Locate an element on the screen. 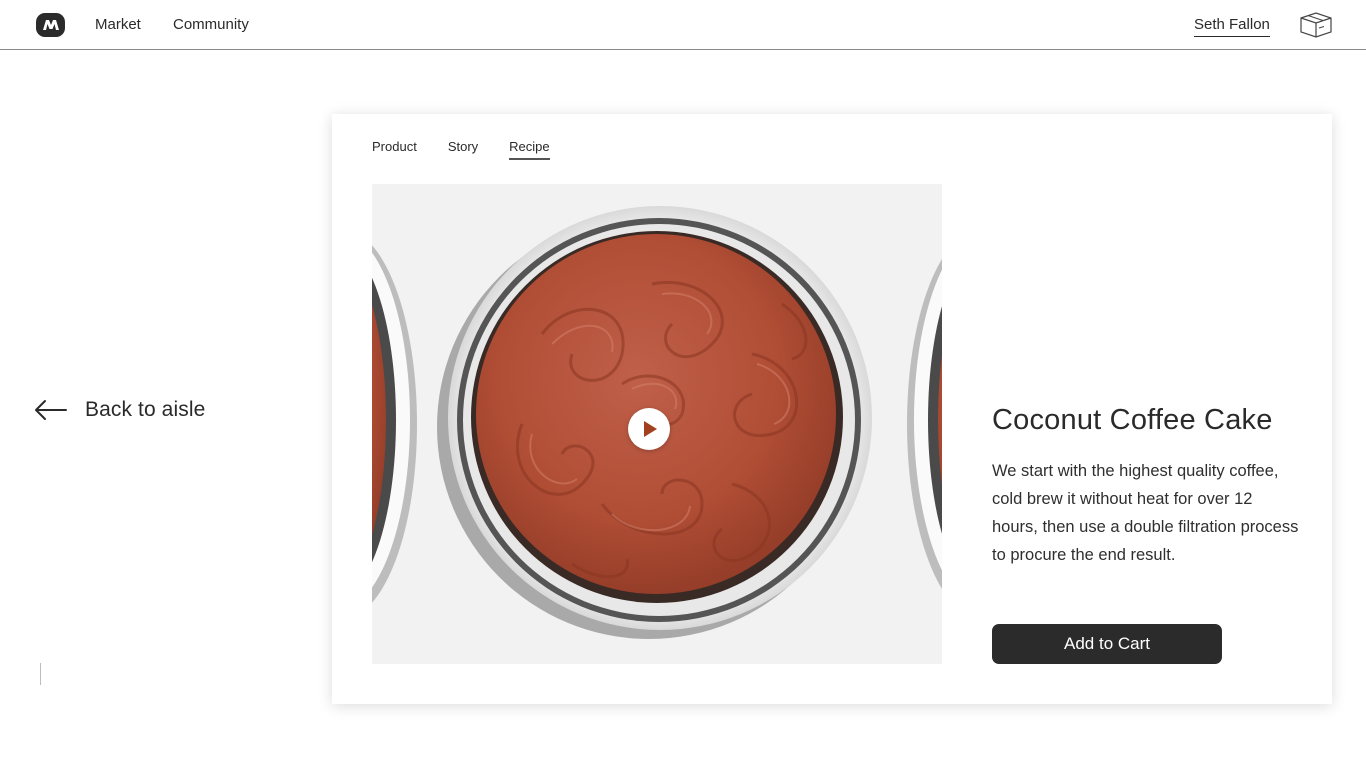 Image resolution: width=1366 pixels, height=768 pixels. tab-story: Story is located at coordinates (463, 149).